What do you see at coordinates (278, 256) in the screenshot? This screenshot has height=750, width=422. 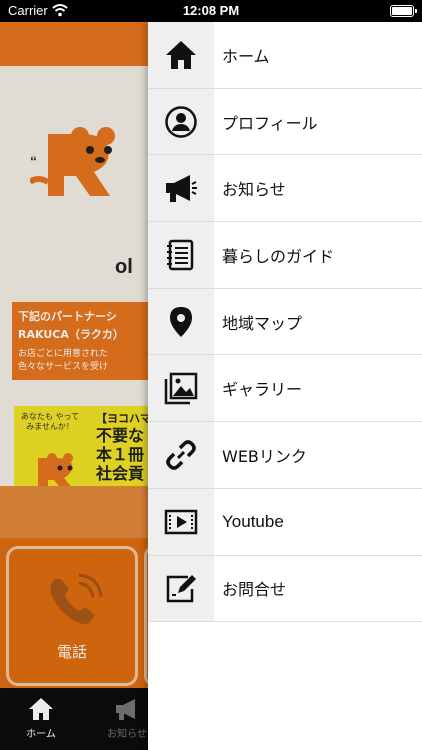 I see `menu-item-label: 暮らしのガイド` at bounding box center [278, 256].